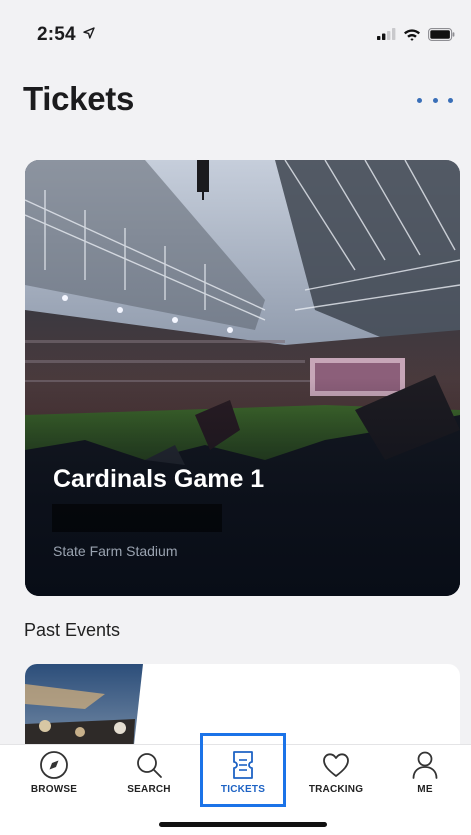 This screenshot has height=835, width=471. Describe the element at coordinates (159, 479) in the screenshot. I see `event-title: Cardinals Game 1` at that location.